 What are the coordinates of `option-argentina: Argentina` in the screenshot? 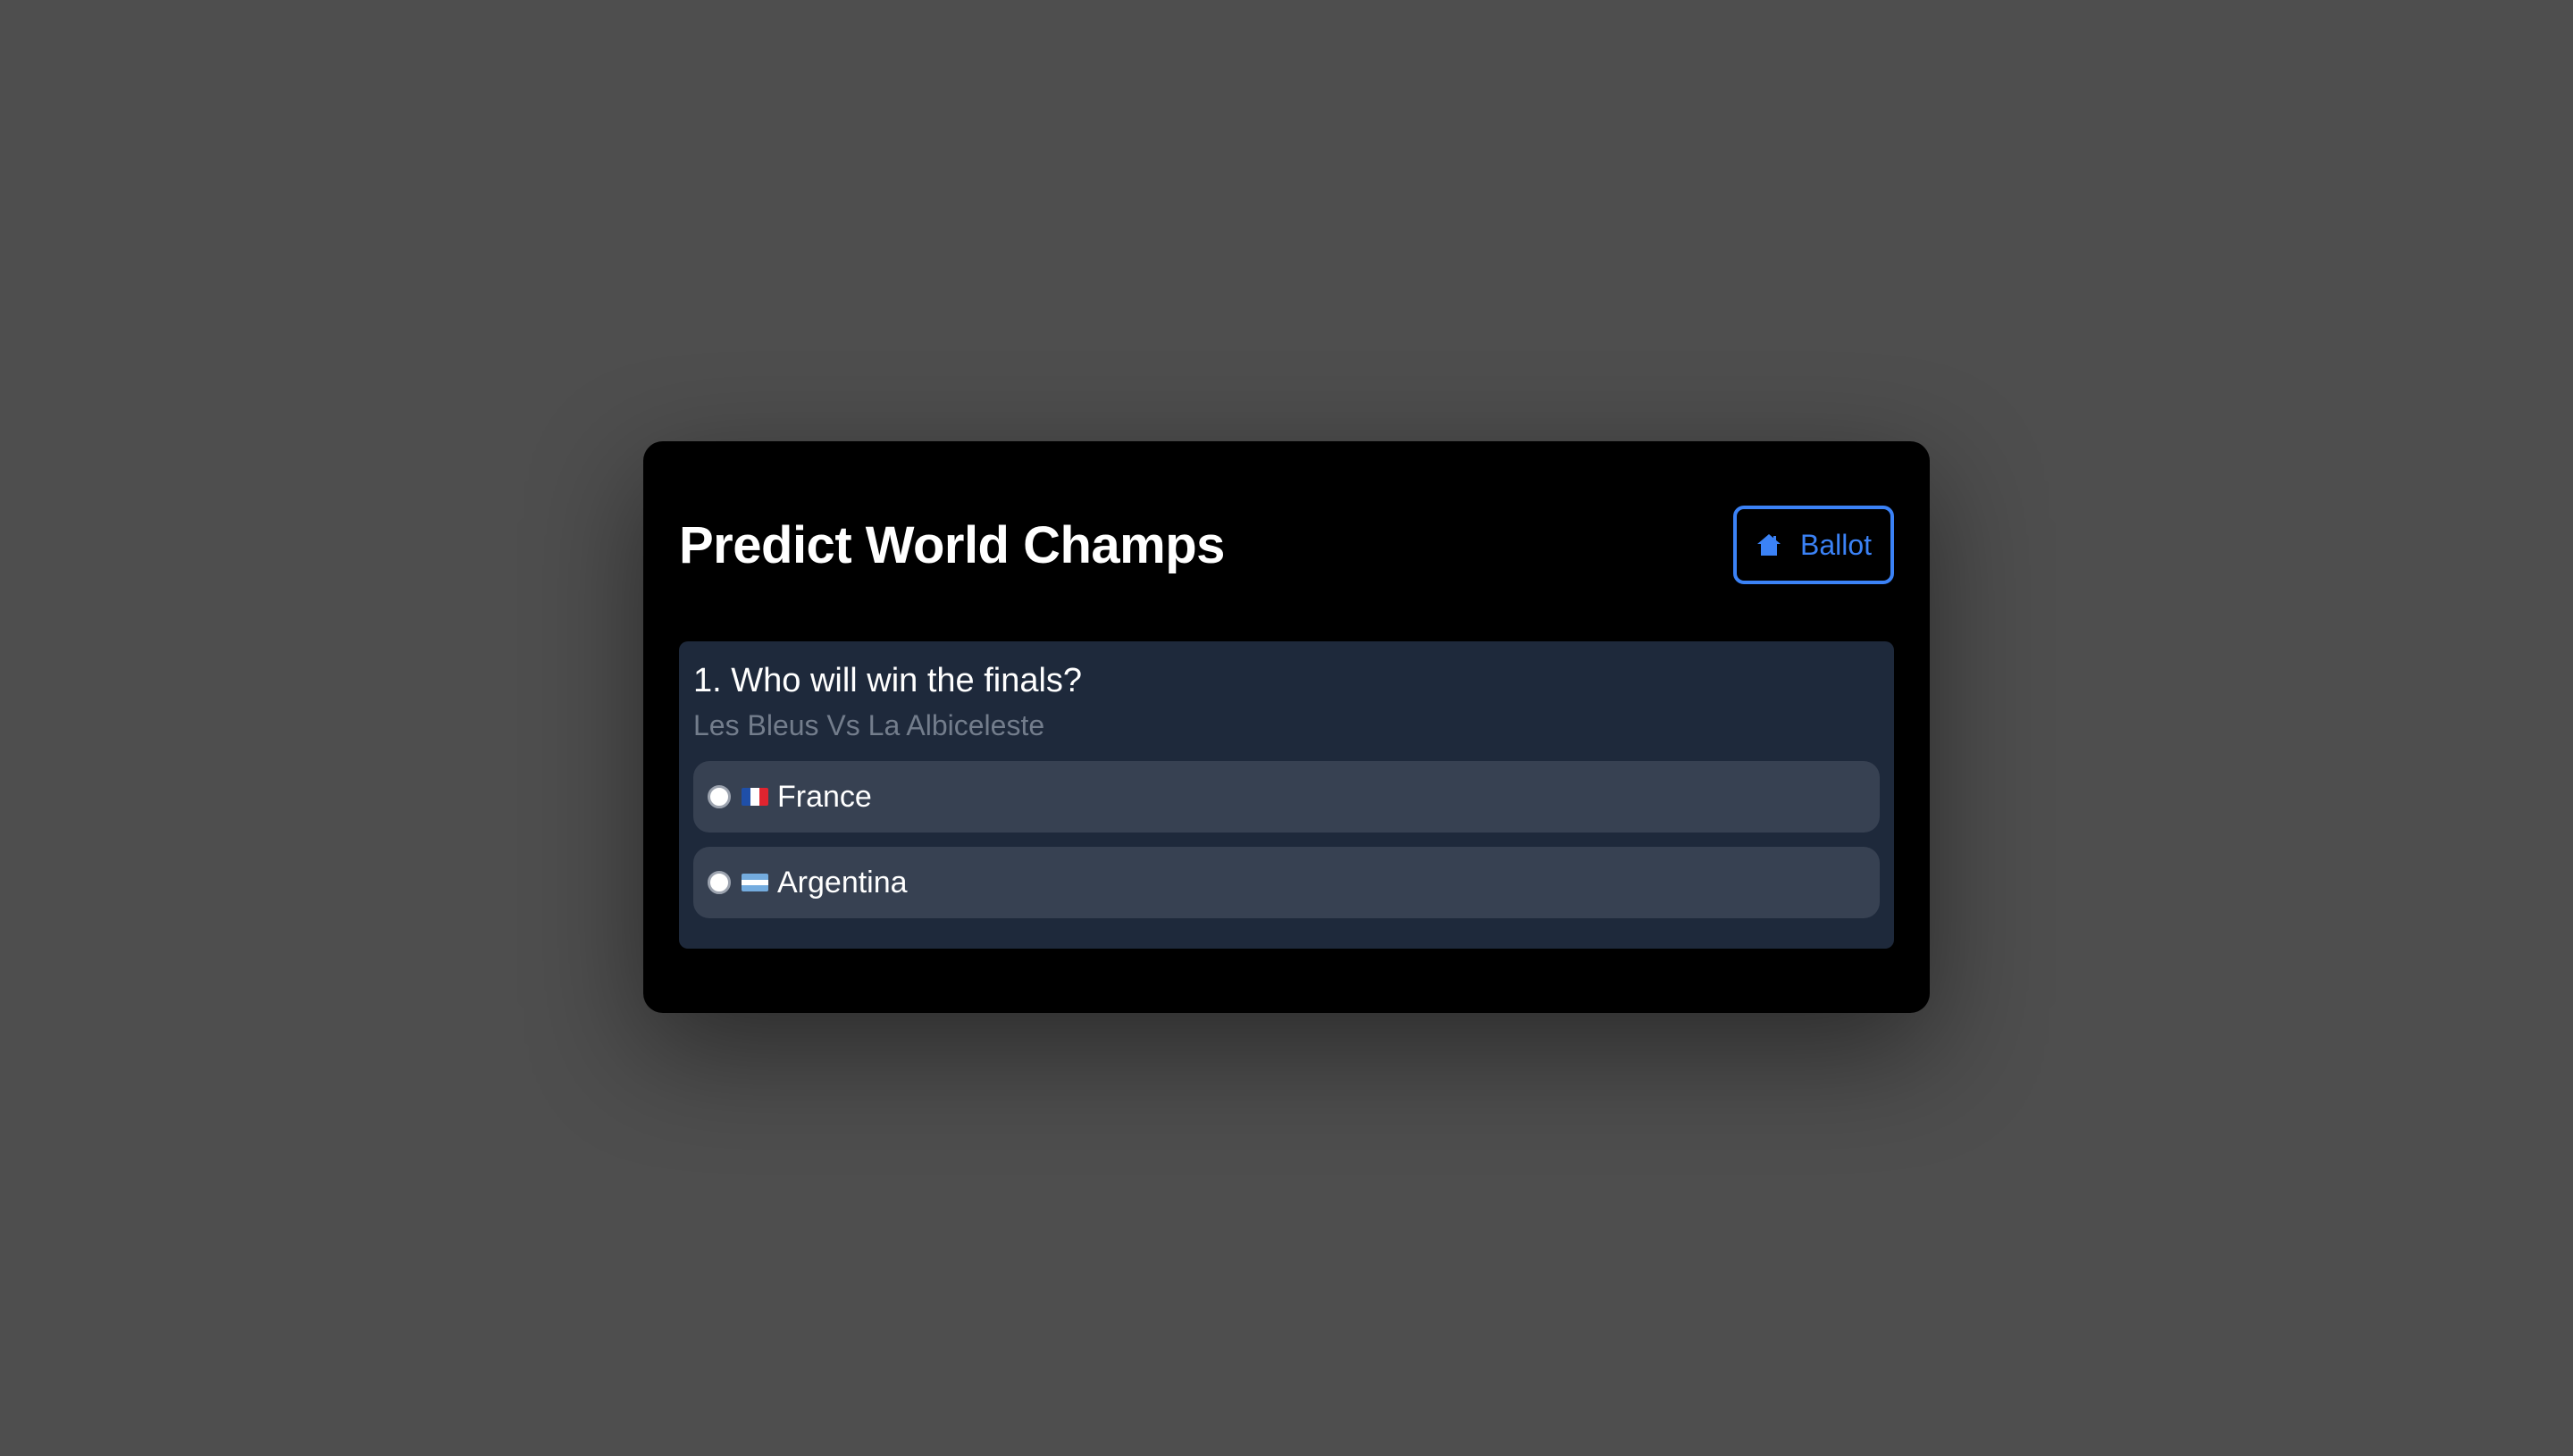 It's located at (1286, 882).